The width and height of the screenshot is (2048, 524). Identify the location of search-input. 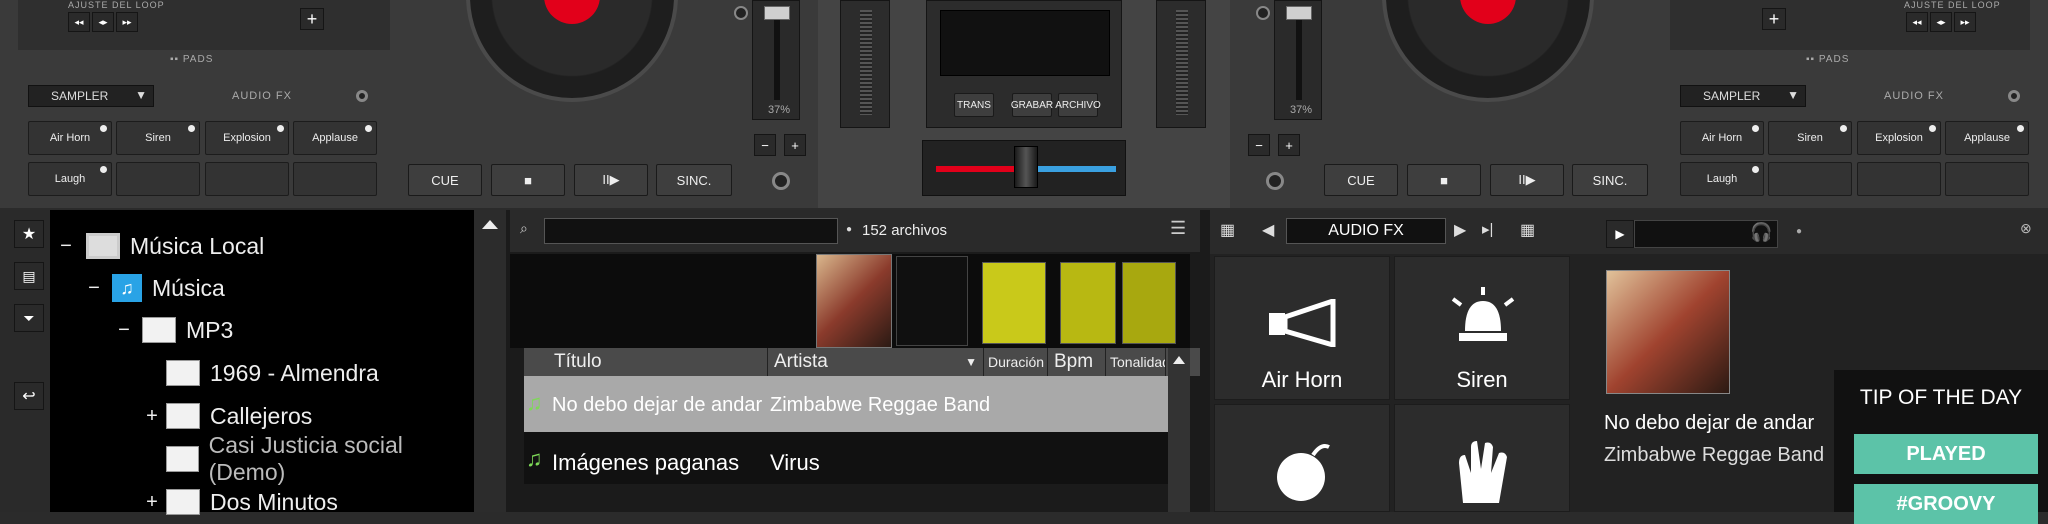
(691, 231).